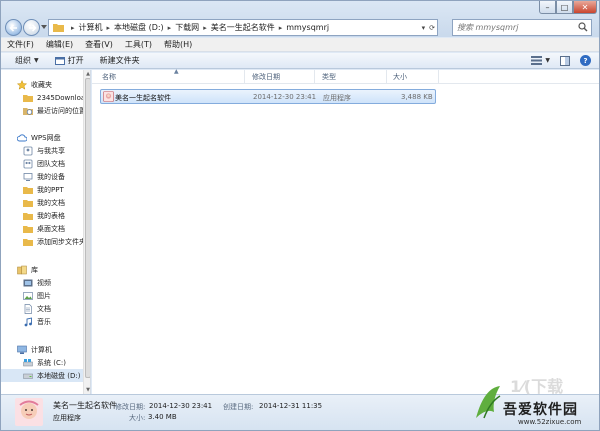 This screenshot has height=431, width=600. Describe the element at coordinates (87, 74) in the screenshot. I see `scroll-up-icon: ▲` at that location.